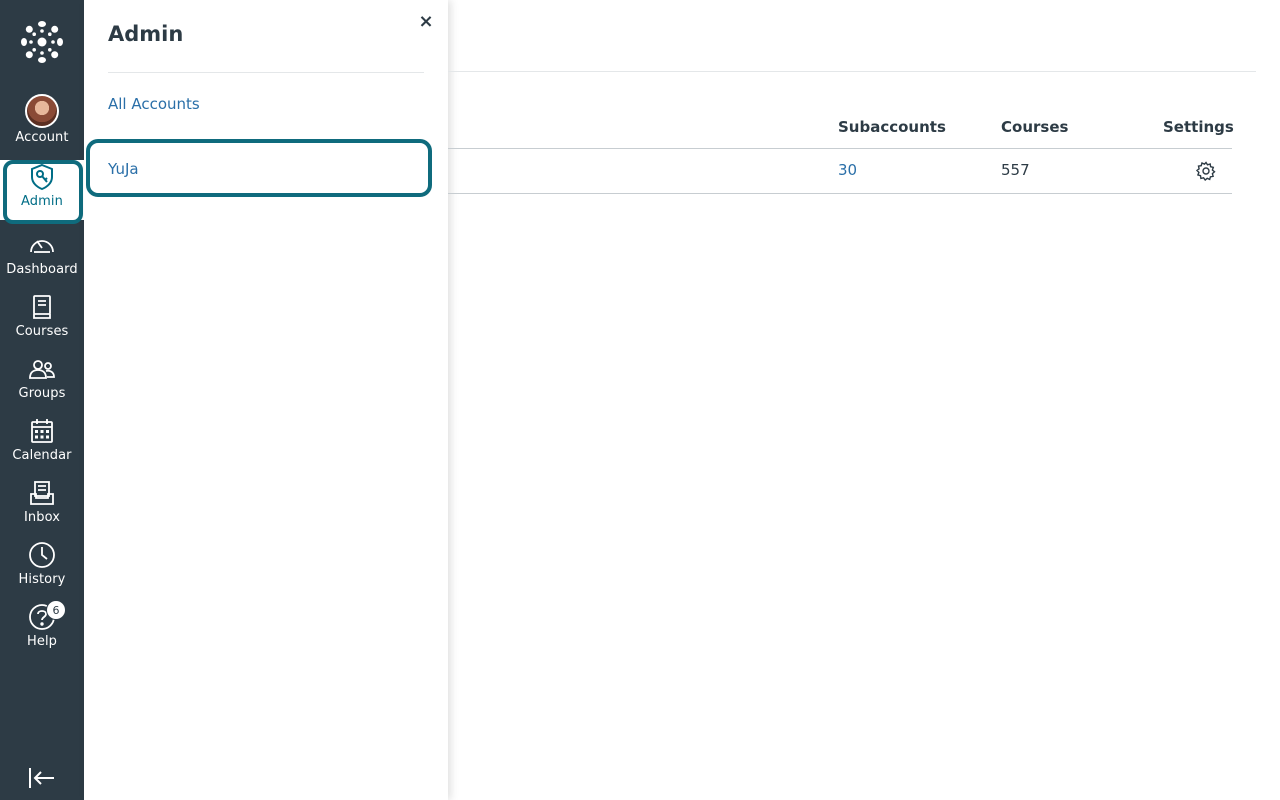 This screenshot has height=800, width=1280. Describe the element at coordinates (42, 201) in the screenshot. I see `nav-item-label: Admin` at that location.